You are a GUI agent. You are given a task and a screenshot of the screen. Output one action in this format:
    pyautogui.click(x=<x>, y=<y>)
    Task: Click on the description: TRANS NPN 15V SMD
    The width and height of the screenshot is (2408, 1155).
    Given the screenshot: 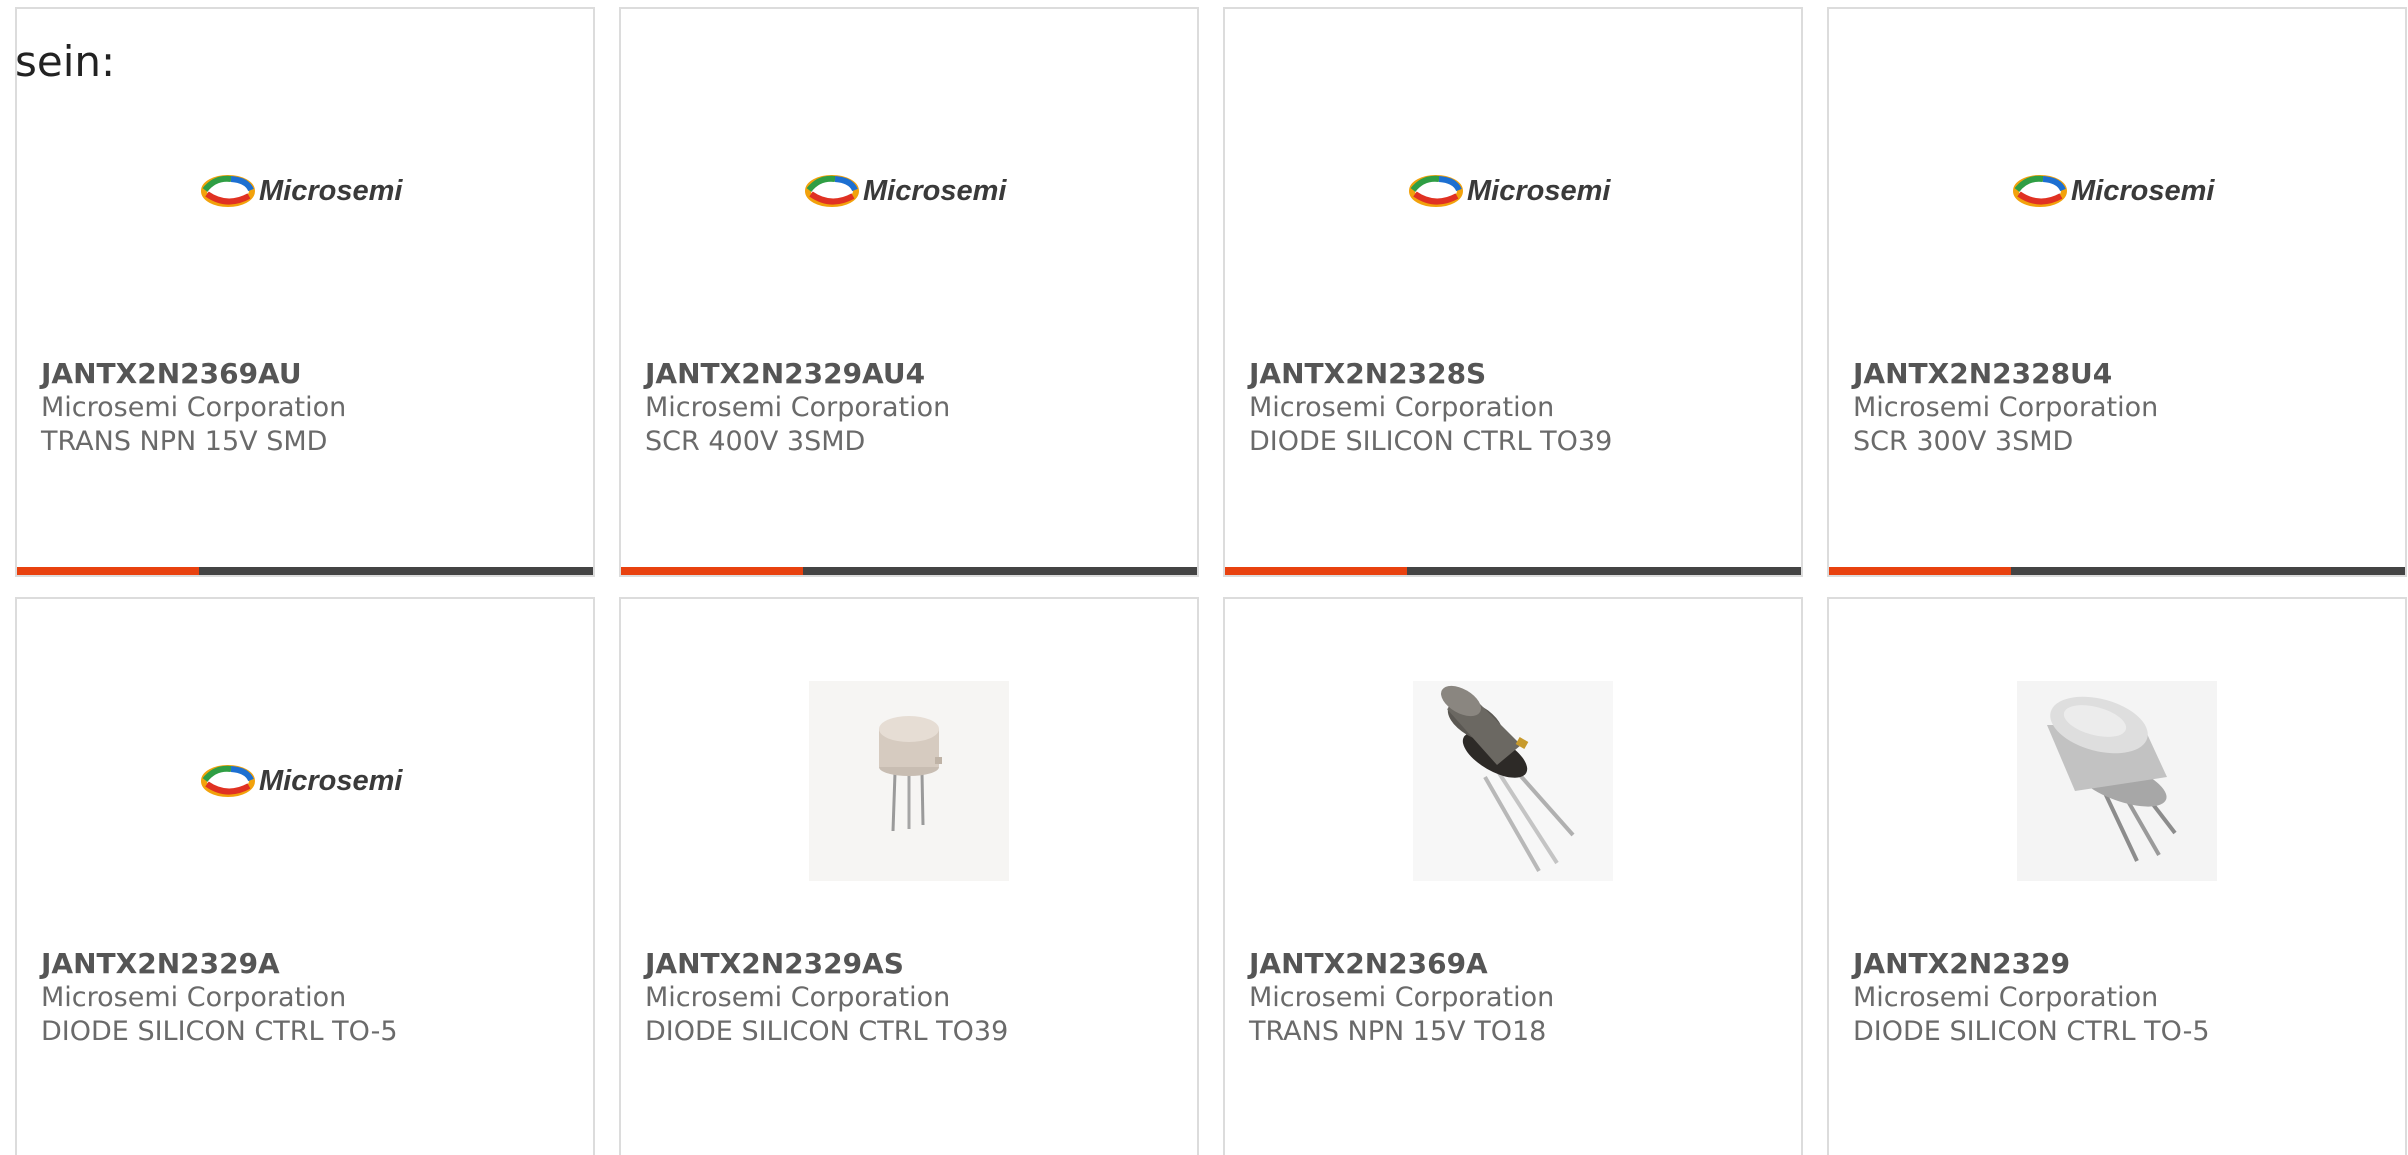 What is the action you would take?
    pyautogui.click(x=184, y=441)
    